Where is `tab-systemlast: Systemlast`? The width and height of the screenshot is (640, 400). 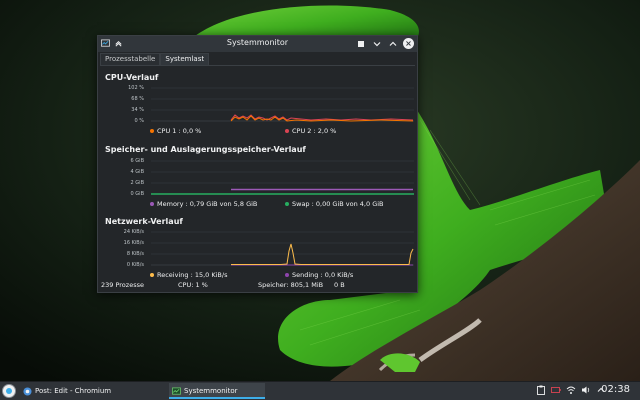 tab-systemlast: Systemlast is located at coordinates (185, 59).